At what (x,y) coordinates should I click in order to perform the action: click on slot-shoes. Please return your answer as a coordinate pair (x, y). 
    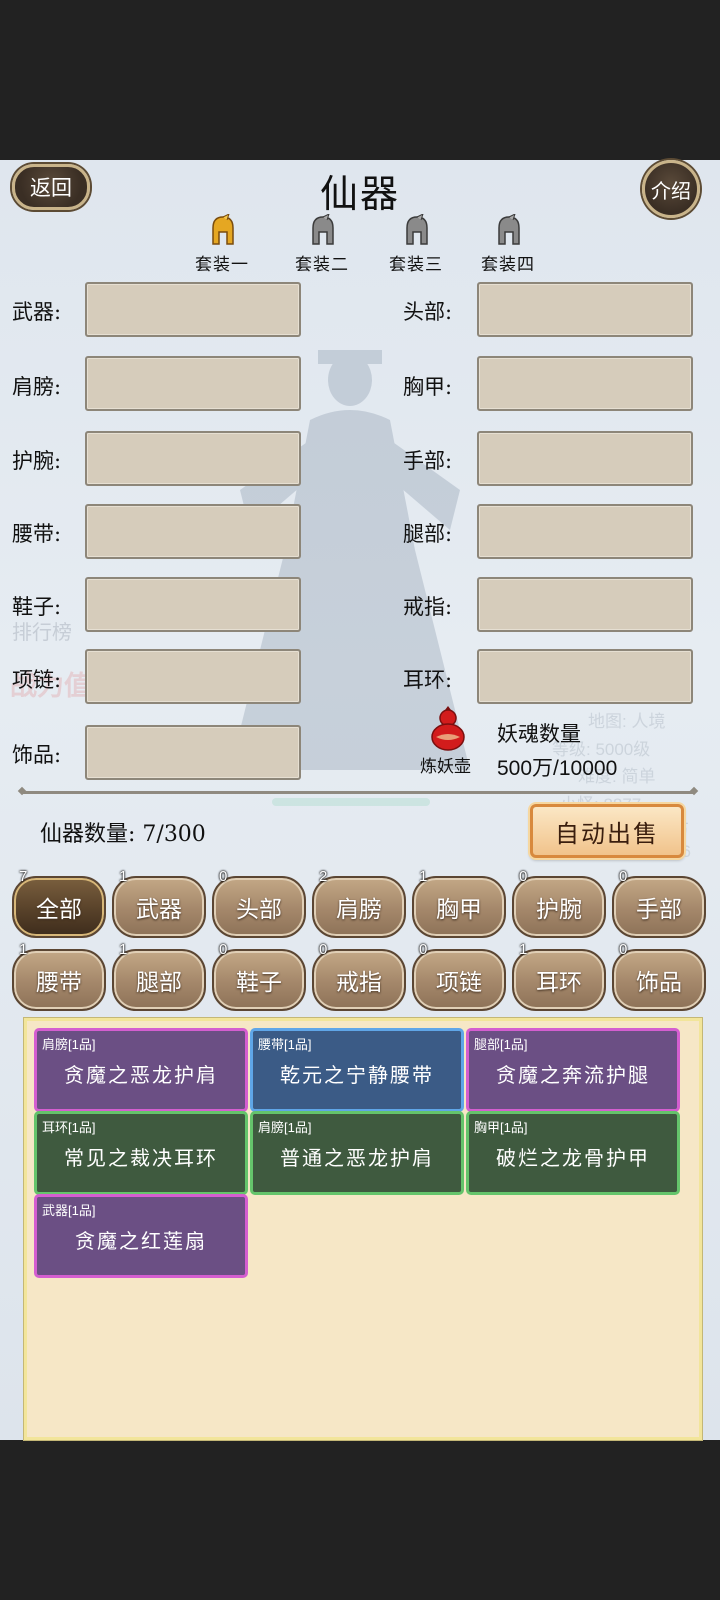
    Looking at the image, I should click on (193, 604).